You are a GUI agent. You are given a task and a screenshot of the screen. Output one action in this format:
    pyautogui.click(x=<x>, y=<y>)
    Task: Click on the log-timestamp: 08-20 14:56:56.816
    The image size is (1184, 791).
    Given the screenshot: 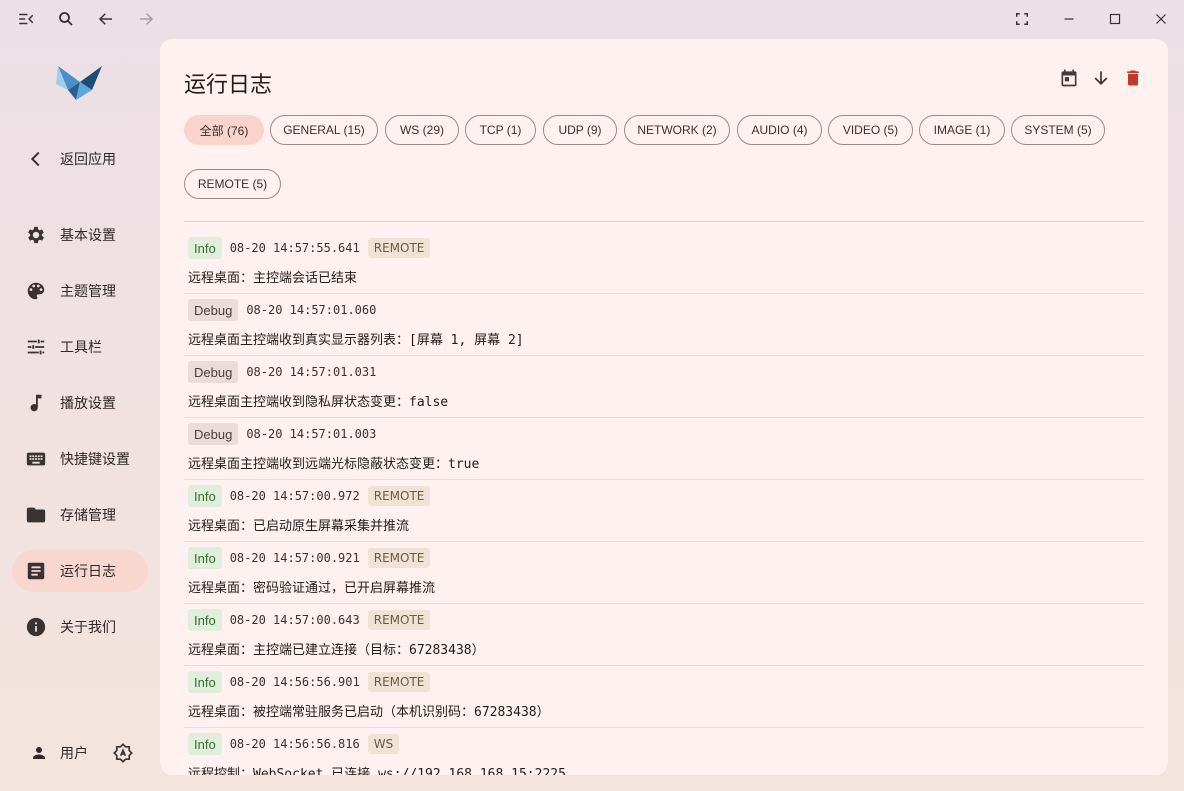 What is the action you would take?
    pyautogui.click(x=294, y=744)
    